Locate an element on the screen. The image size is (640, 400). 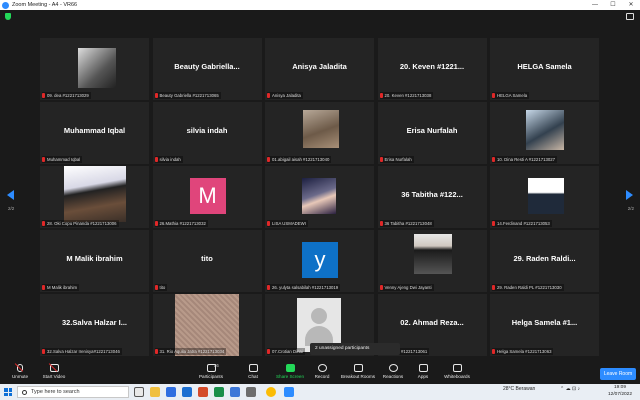
smiley-icon is located at coordinates (393, 368).